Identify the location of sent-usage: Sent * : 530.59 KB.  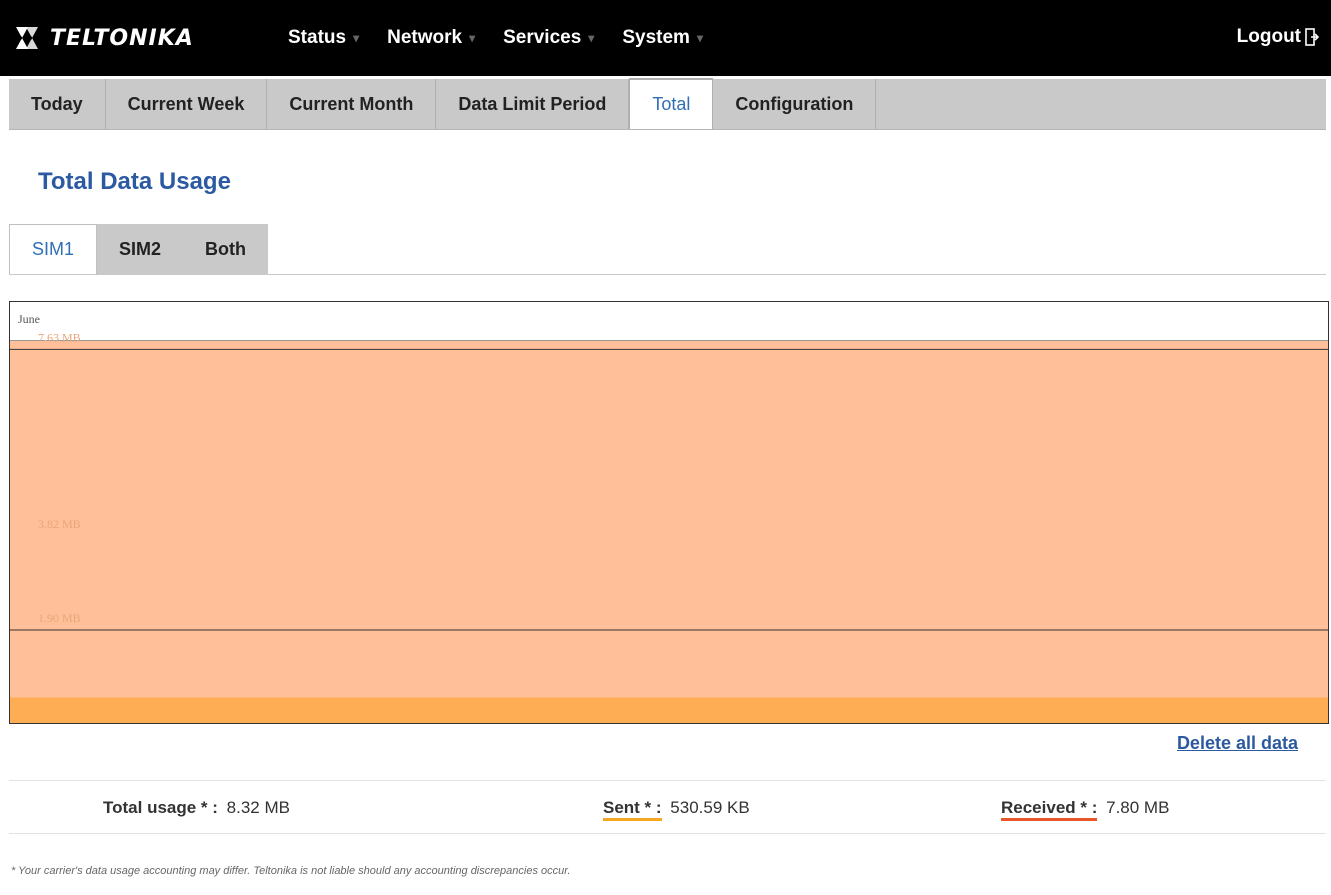
(676, 809).